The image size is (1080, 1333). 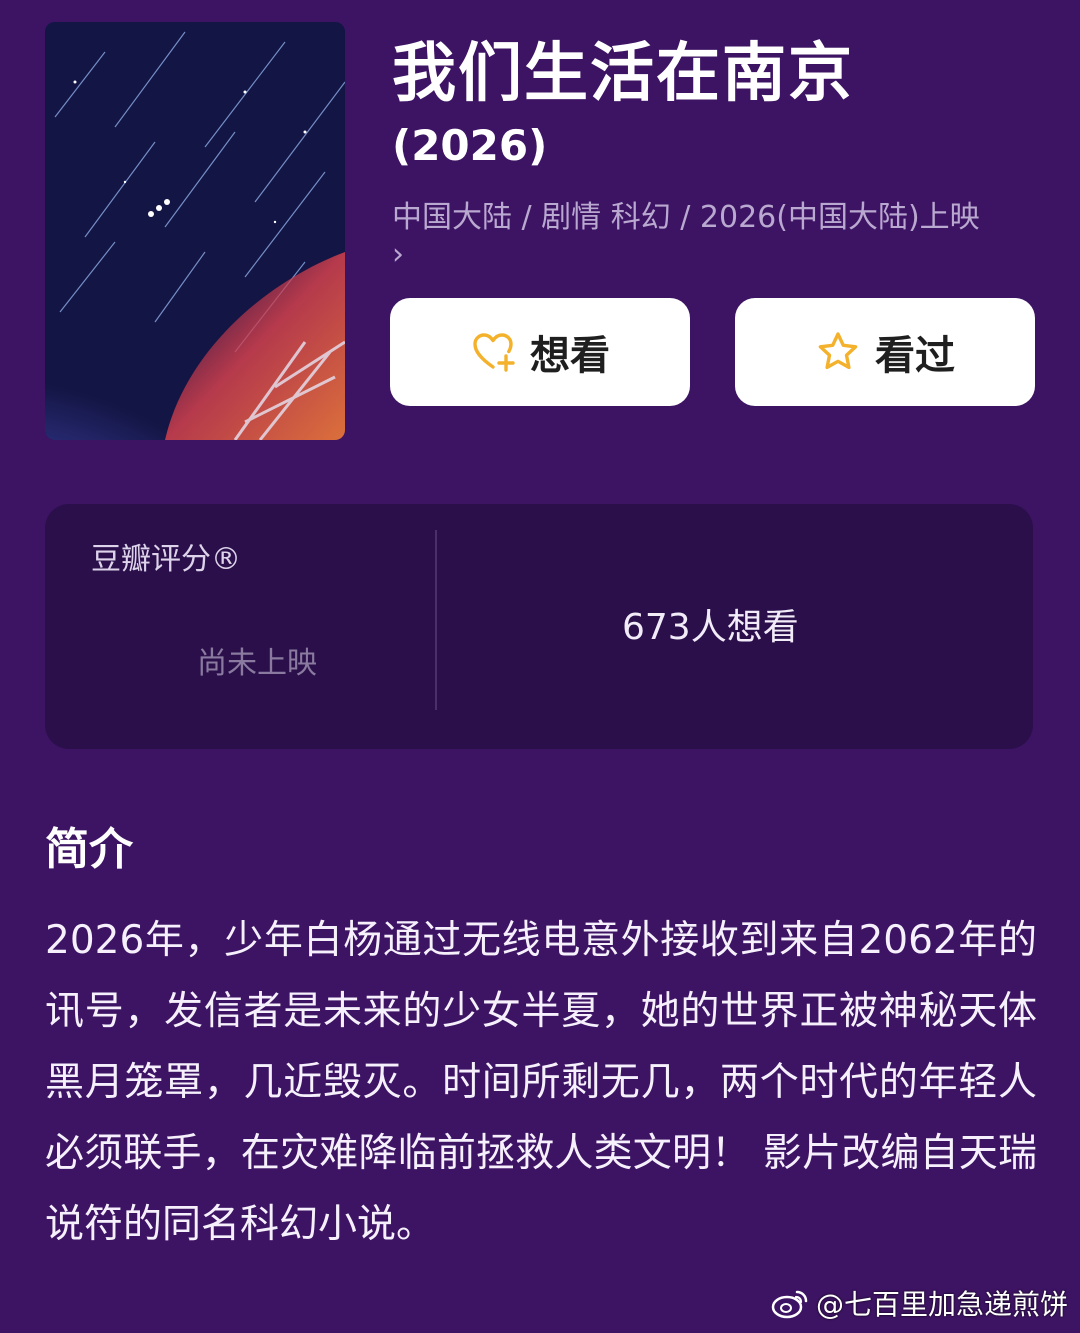 What do you see at coordinates (941, 1304) in the screenshot?
I see `watermark-text: @七百里加急递煎饼` at bounding box center [941, 1304].